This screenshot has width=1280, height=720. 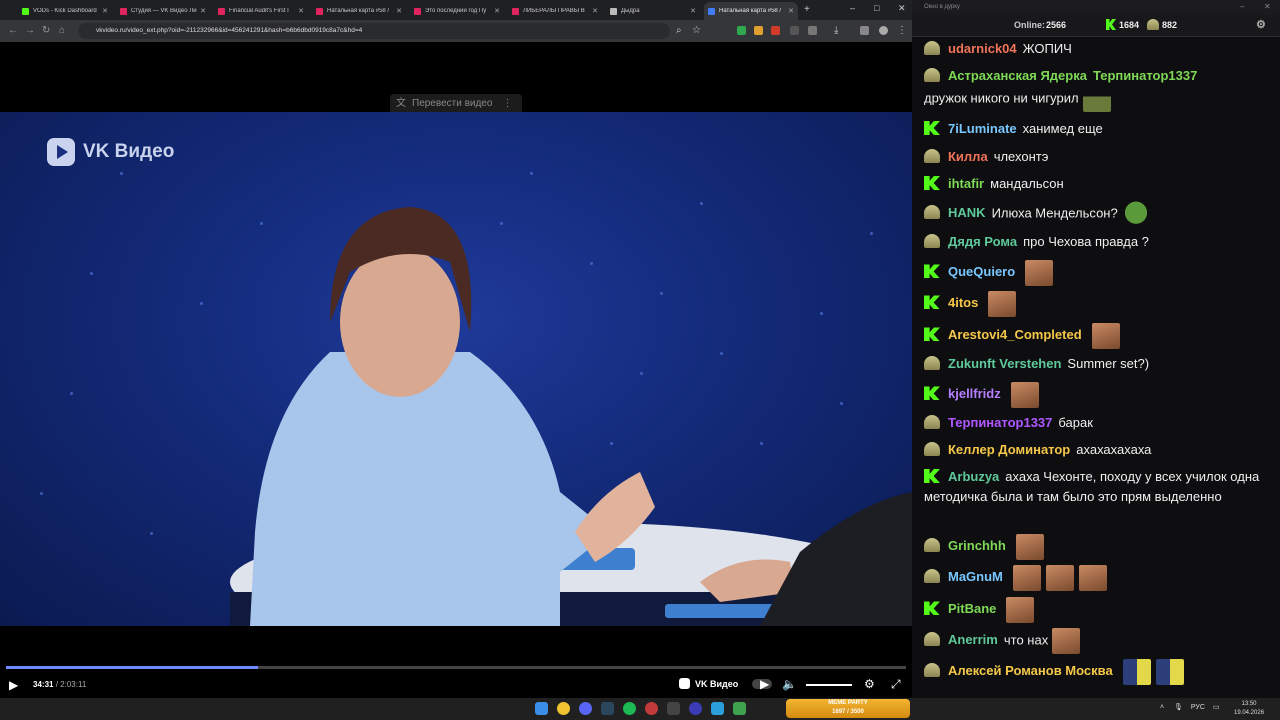 What do you see at coordinates (982, 128) in the screenshot?
I see `chat-username: 7iLuminate` at bounding box center [982, 128].